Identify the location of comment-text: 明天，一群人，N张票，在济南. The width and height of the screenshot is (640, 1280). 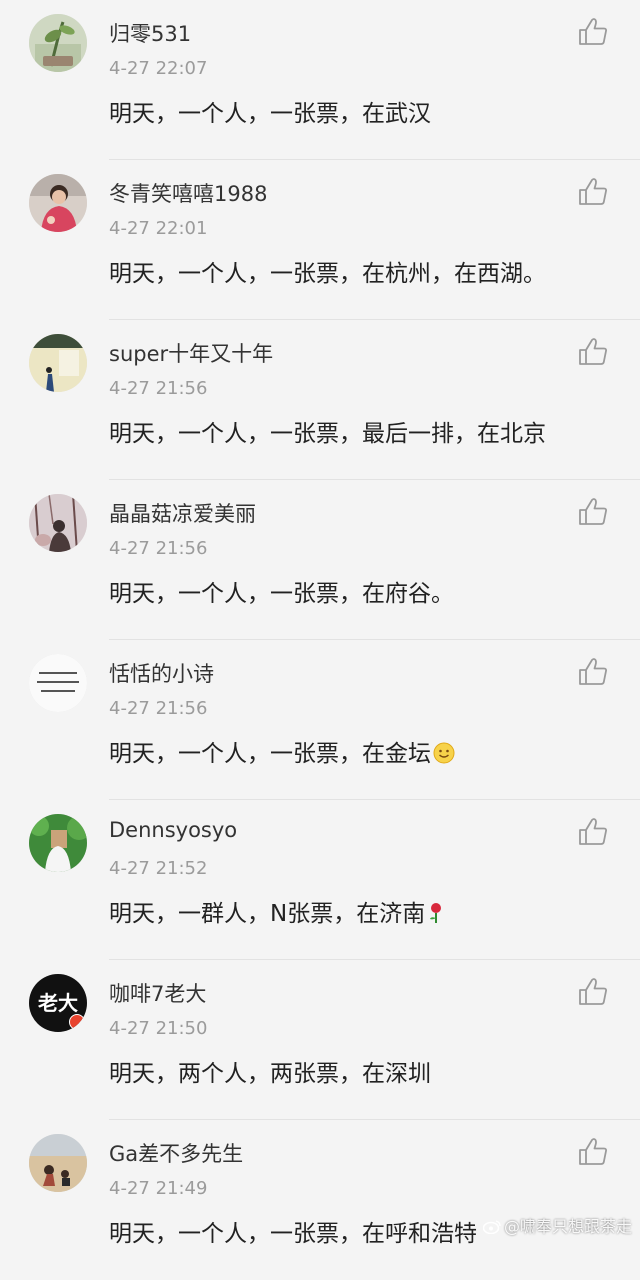
(277, 912).